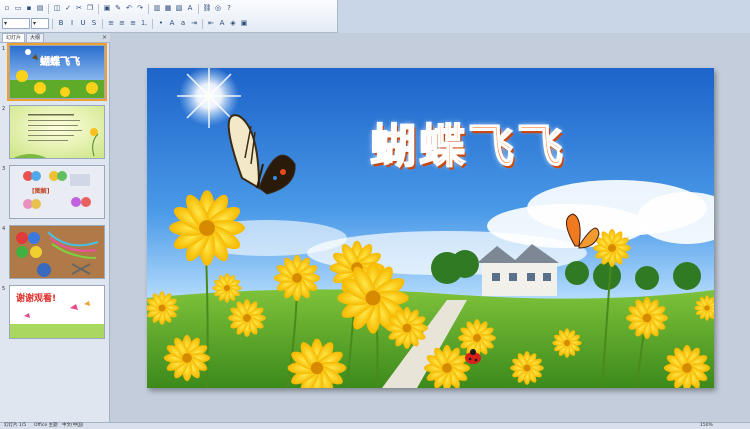  I want to click on slide-thumbnail-row-5: 5 谢谢观看!, so click(55, 313).